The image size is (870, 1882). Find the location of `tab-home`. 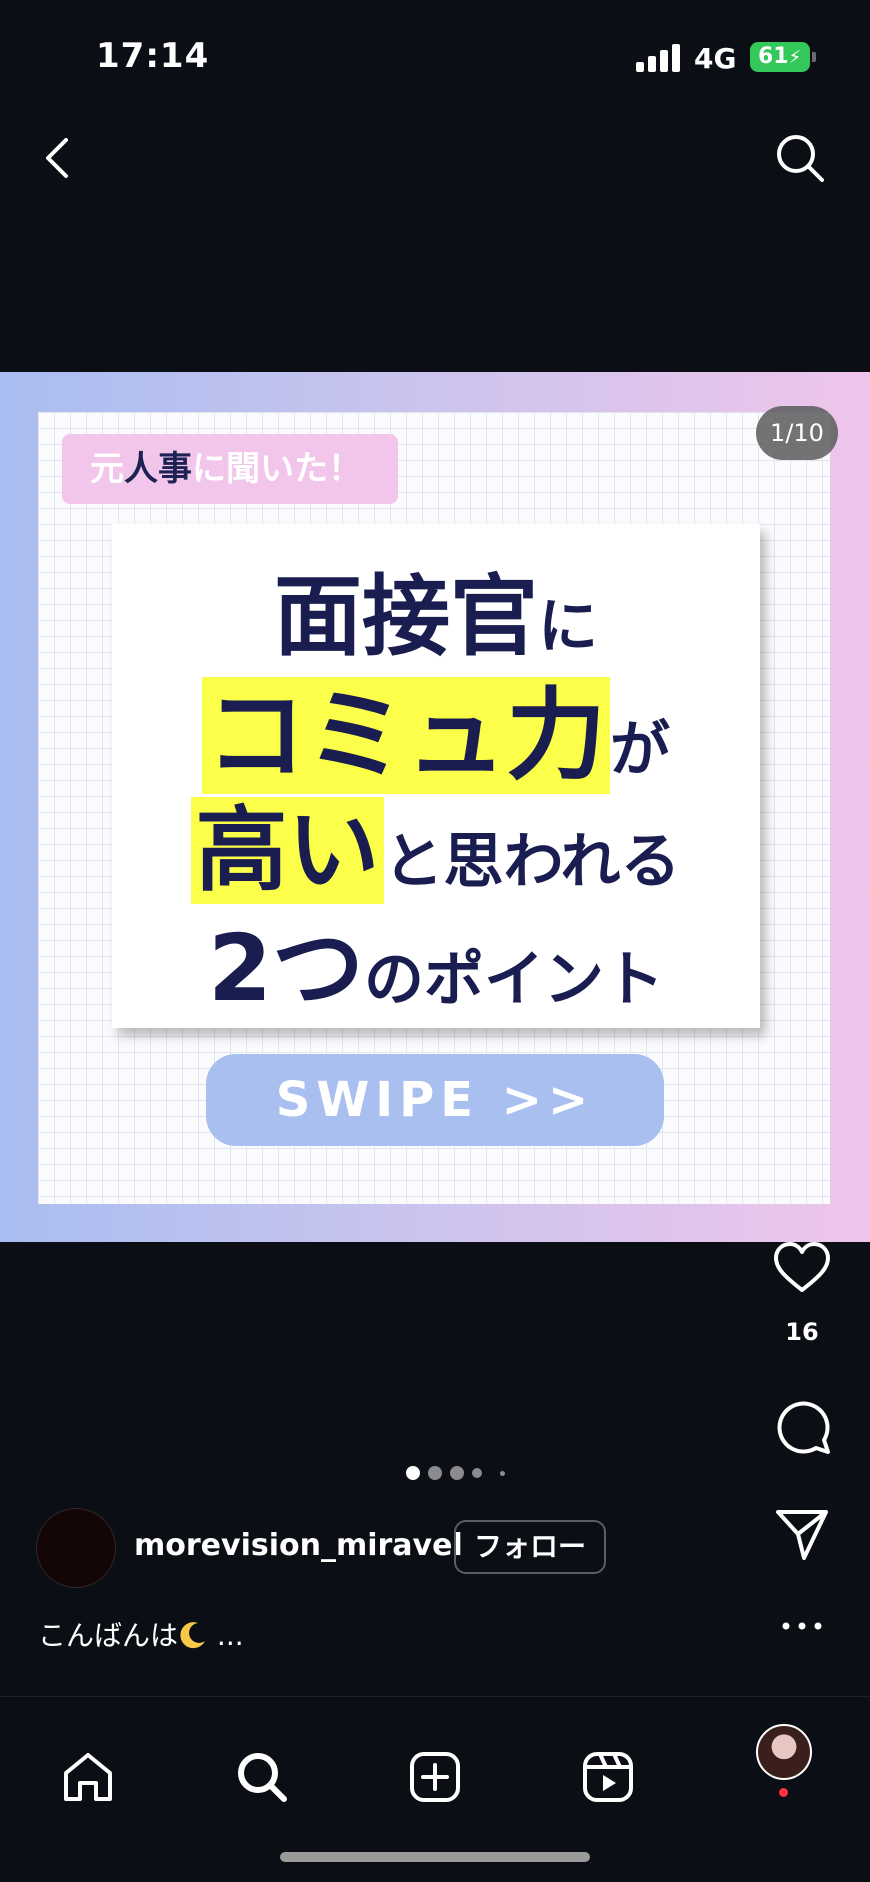

tab-home is located at coordinates (88, 1777).